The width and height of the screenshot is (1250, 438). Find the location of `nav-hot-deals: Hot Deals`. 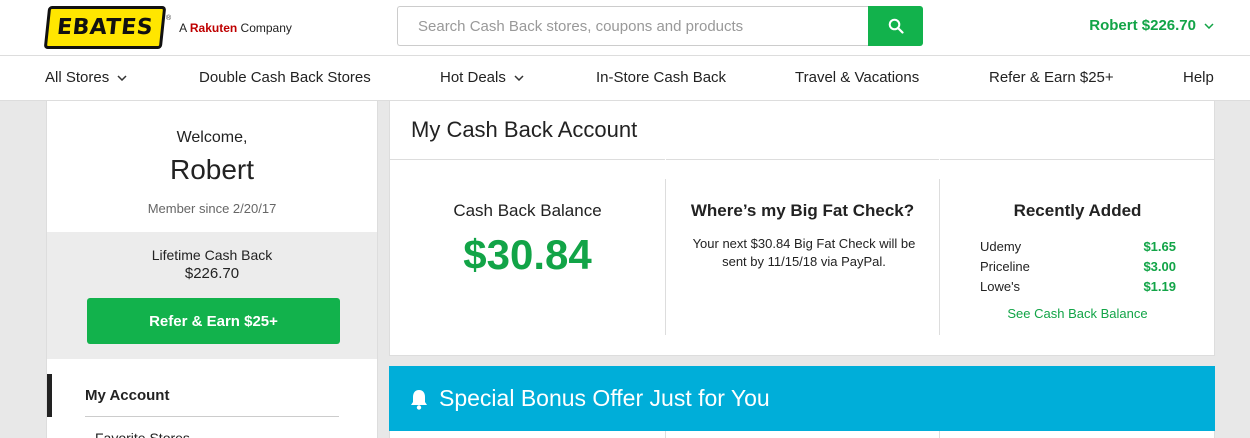

nav-hot-deals: Hot Deals is located at coordinates (482, 77).